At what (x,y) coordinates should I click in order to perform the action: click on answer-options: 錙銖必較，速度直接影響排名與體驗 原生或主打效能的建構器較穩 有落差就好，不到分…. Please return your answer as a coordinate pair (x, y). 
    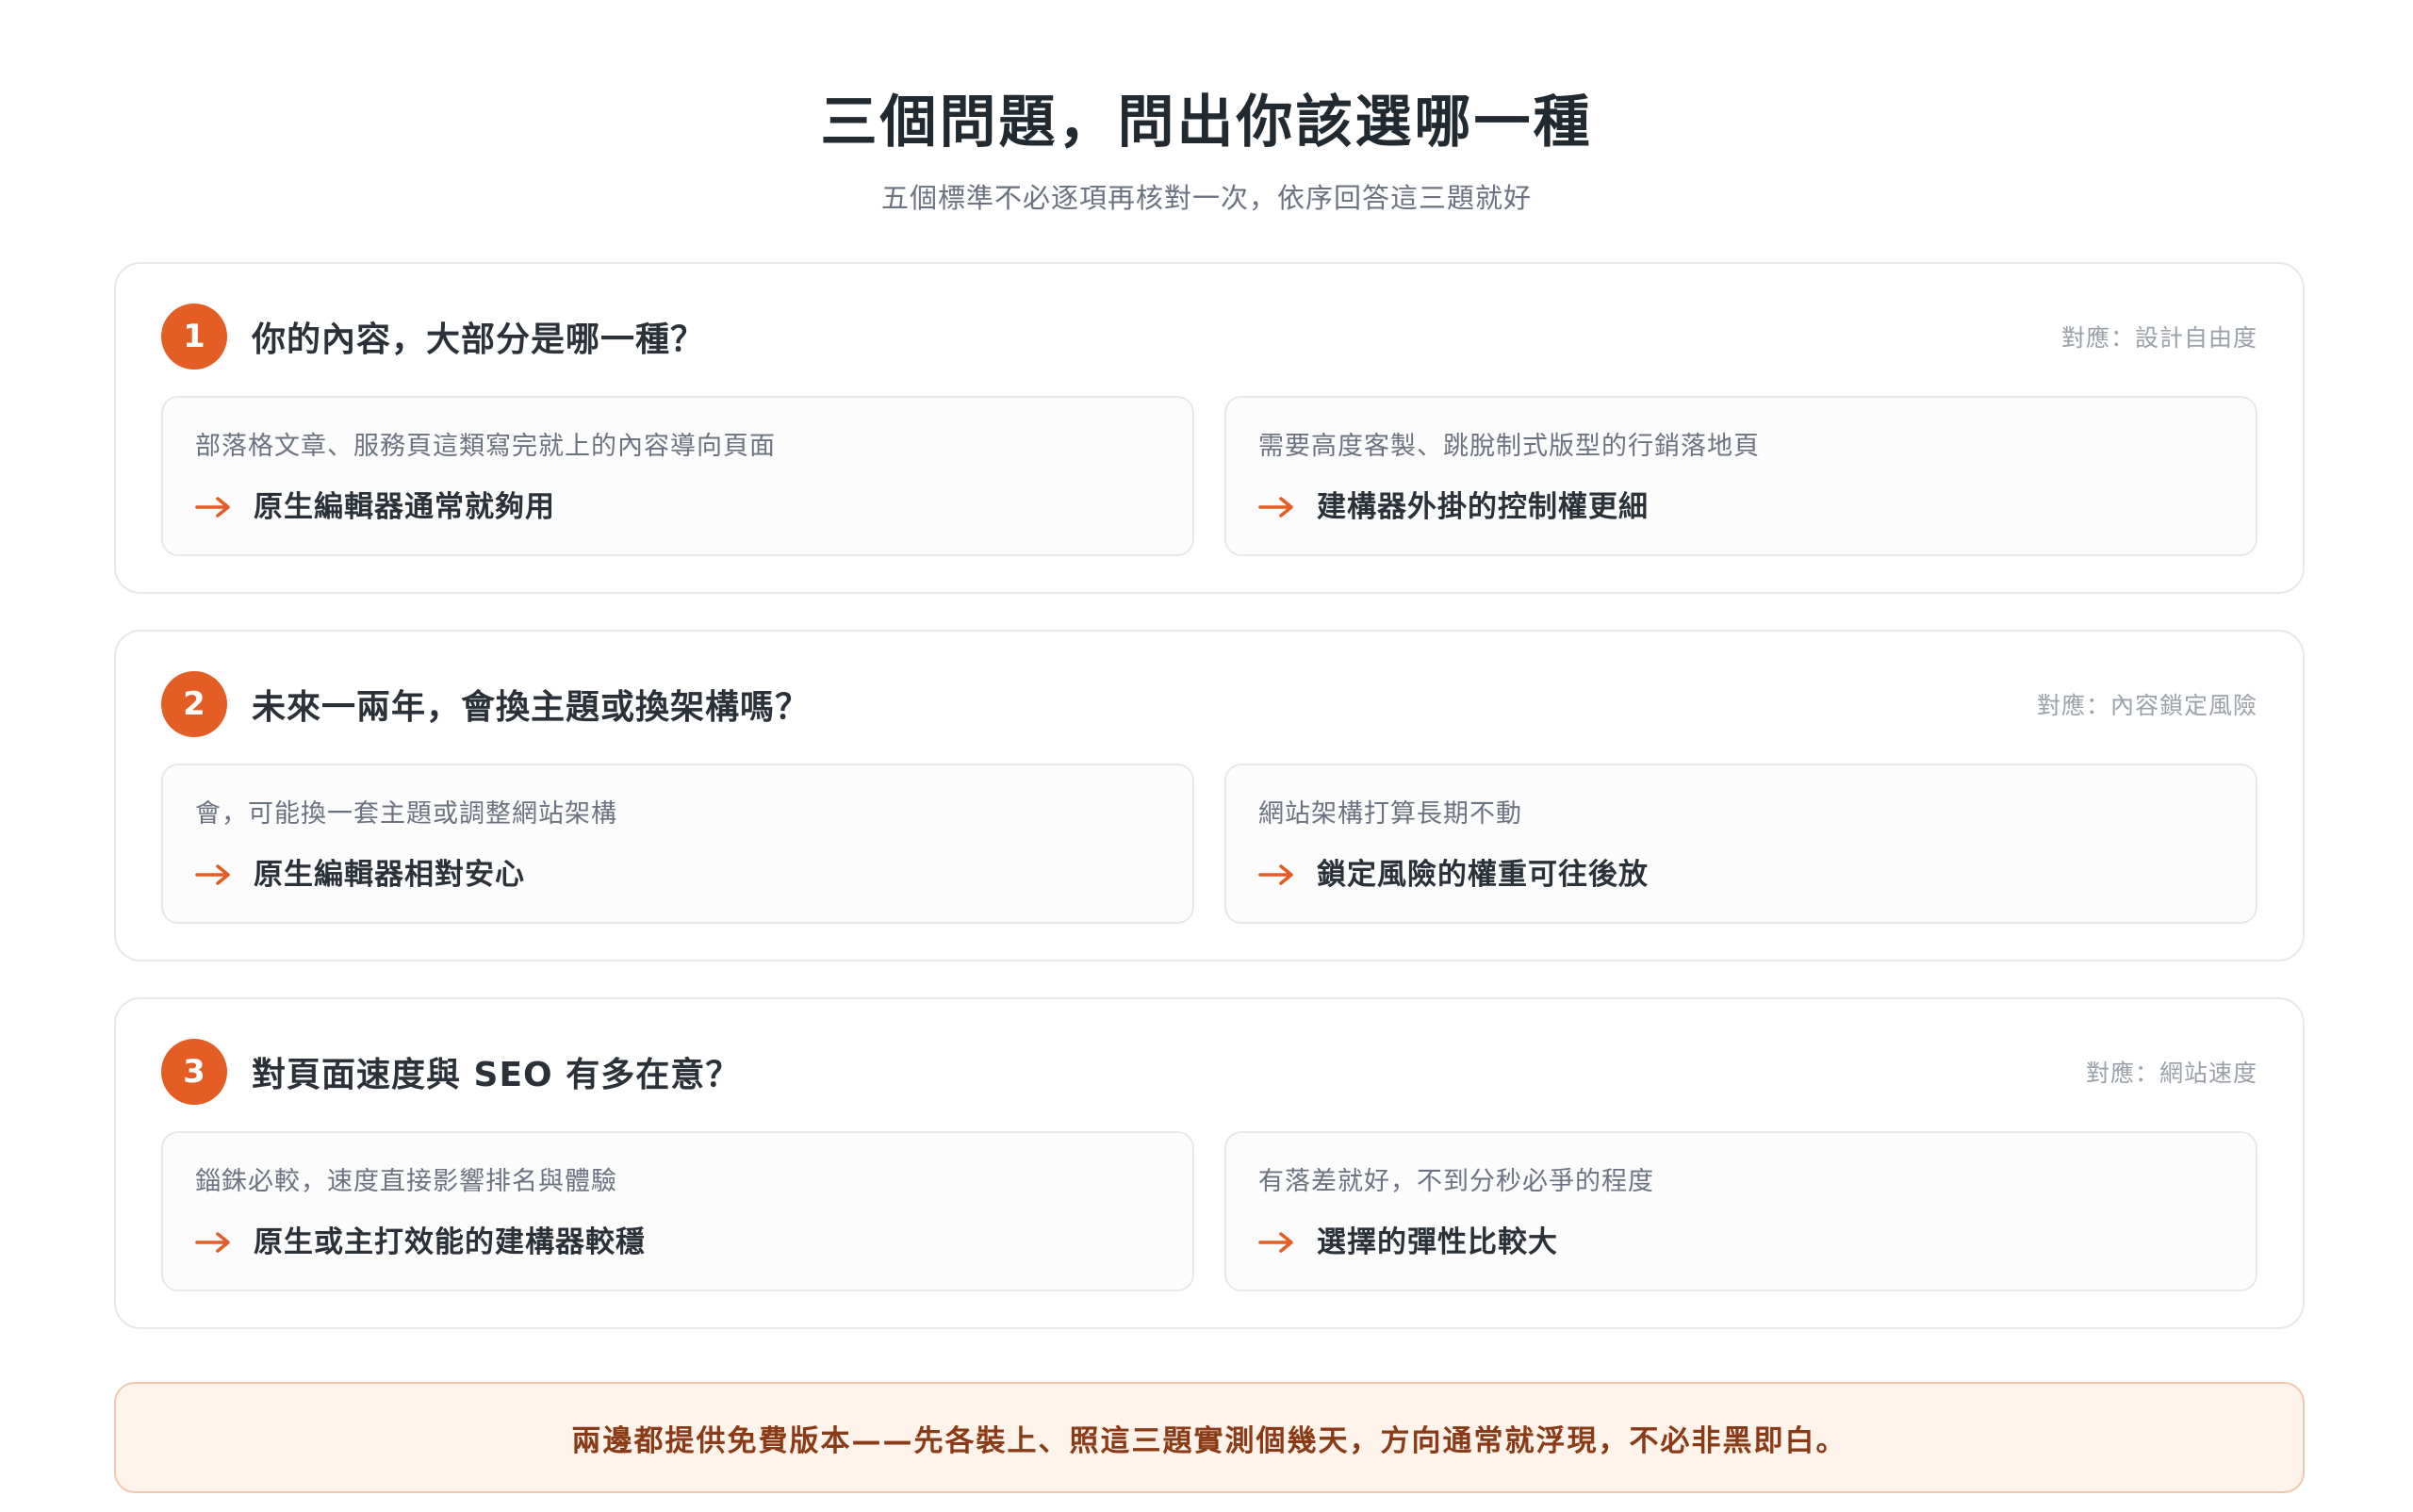
    Looking at the image, I should click on (1209, 1211).